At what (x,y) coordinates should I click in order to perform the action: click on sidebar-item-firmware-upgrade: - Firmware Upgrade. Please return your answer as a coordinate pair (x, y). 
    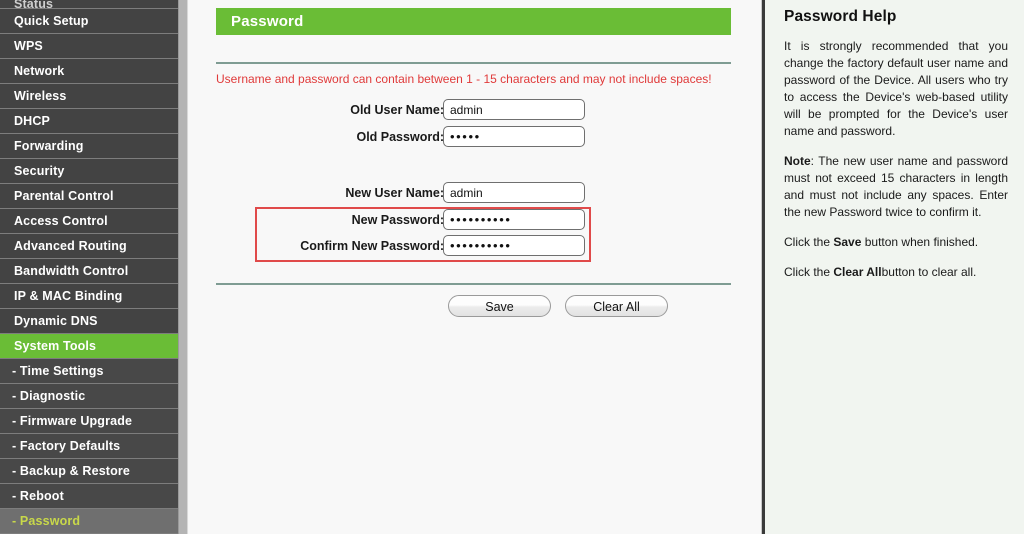
    Looking at the image, I should click on (89, 421).